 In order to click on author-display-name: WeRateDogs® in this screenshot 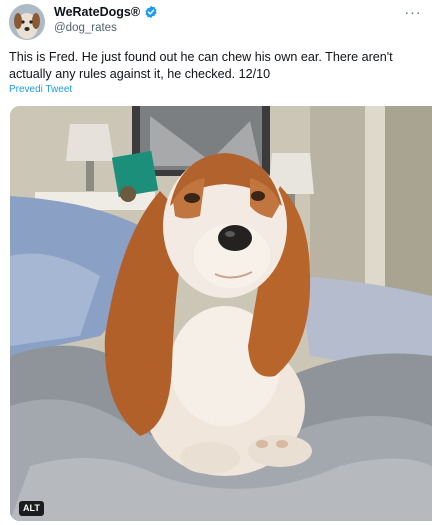, I will do `click(97, 12)`.